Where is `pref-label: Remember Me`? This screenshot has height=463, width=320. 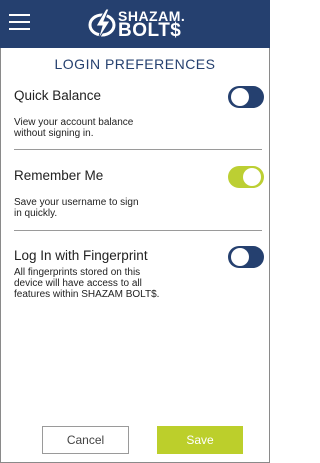 pref-label: Remember Me is located at coordinates (59, 175).